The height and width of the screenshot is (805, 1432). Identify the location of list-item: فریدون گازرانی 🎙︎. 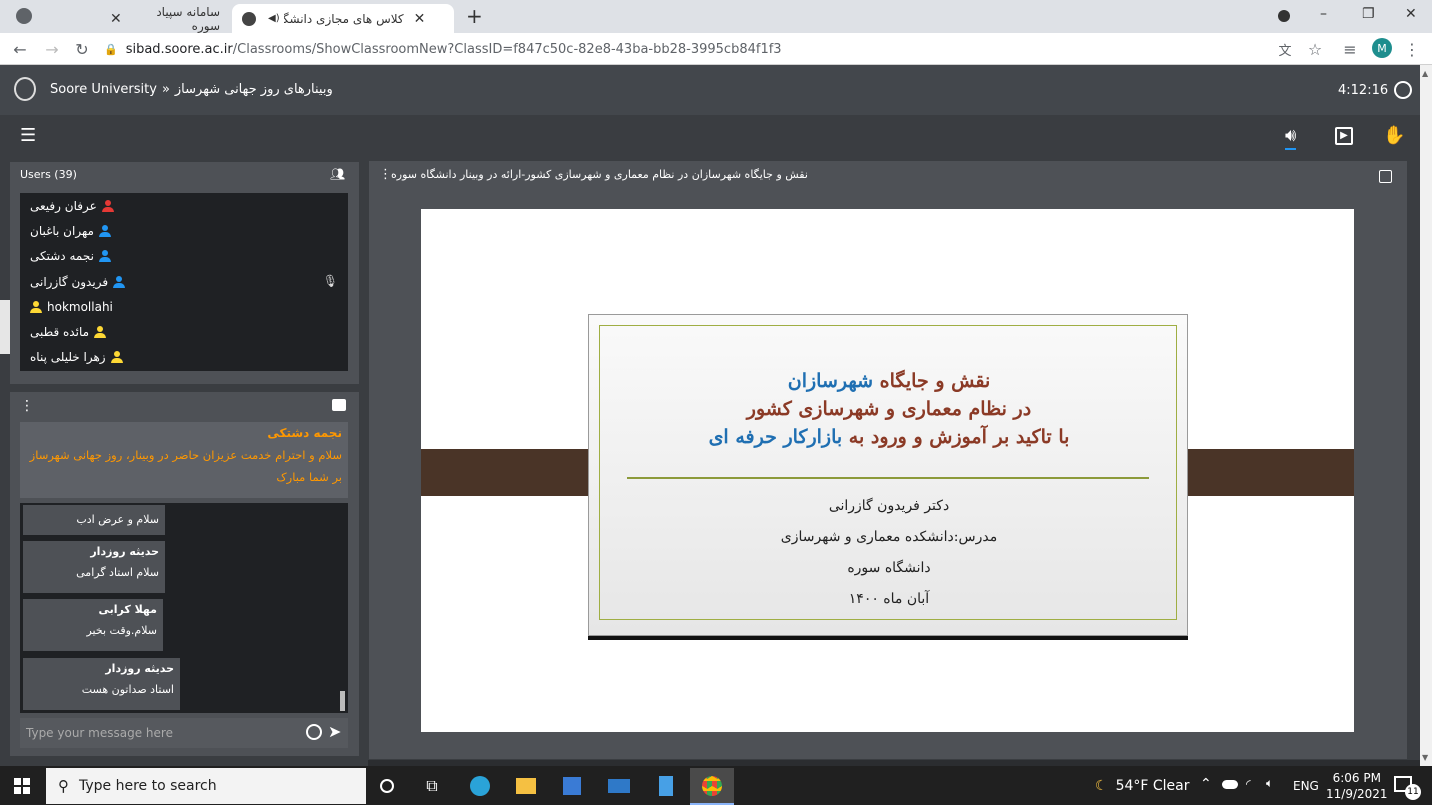
(184, 281).